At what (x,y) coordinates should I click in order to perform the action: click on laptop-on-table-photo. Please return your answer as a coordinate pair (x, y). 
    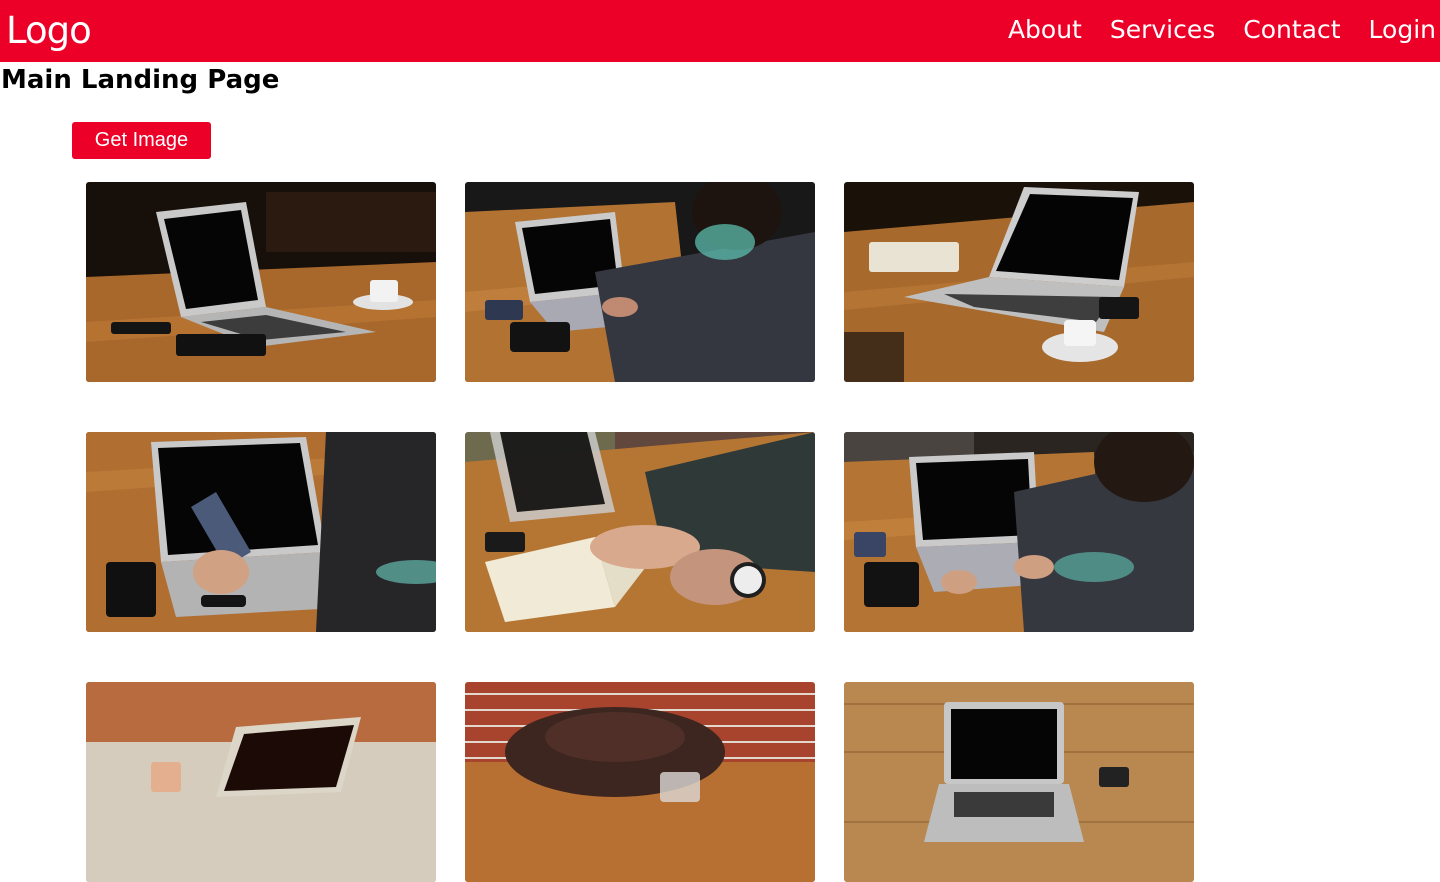
    Looking at the image, I should click on (261, 282).